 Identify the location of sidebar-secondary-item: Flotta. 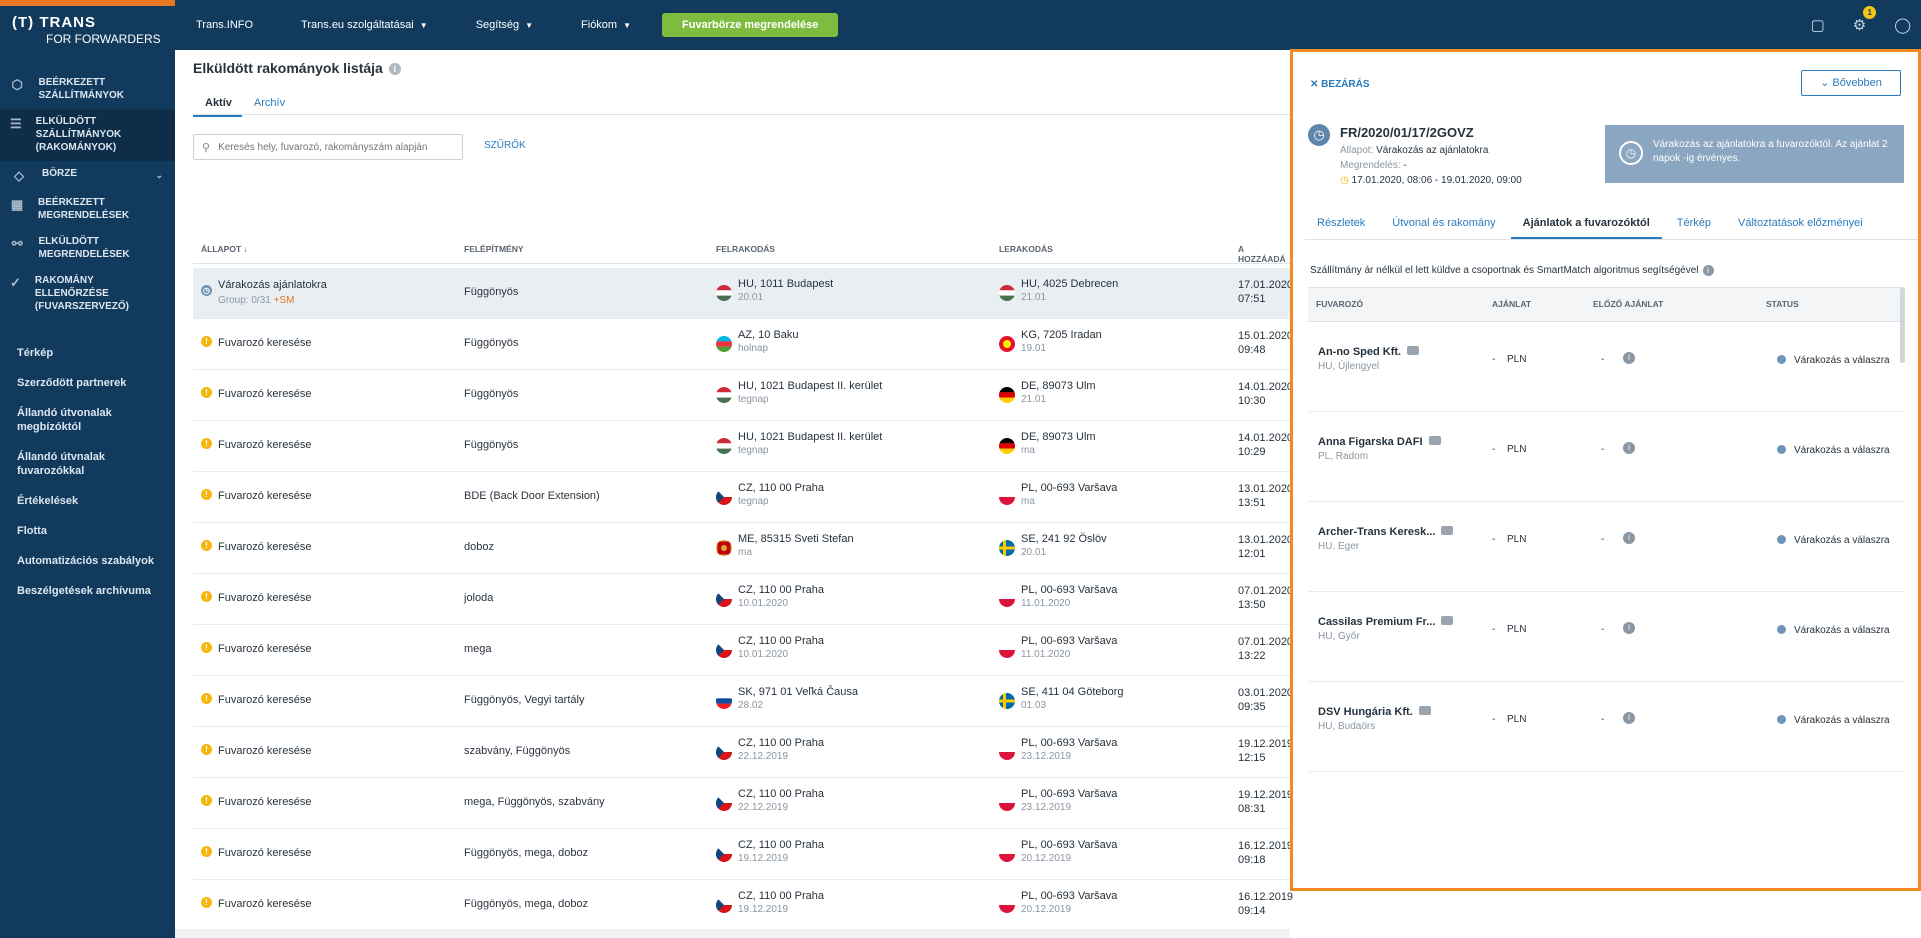
(87, 531).